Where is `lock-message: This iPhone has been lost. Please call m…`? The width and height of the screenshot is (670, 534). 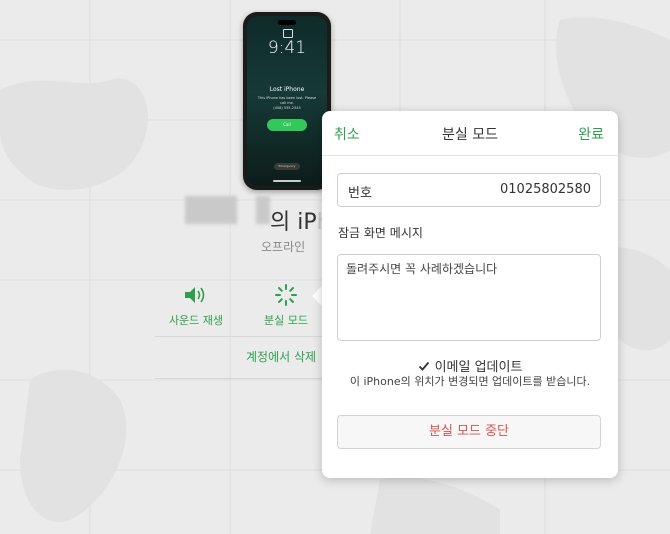
lock-message: This iPhone has been lost. Please call m… is located at coordinates (287, 103).